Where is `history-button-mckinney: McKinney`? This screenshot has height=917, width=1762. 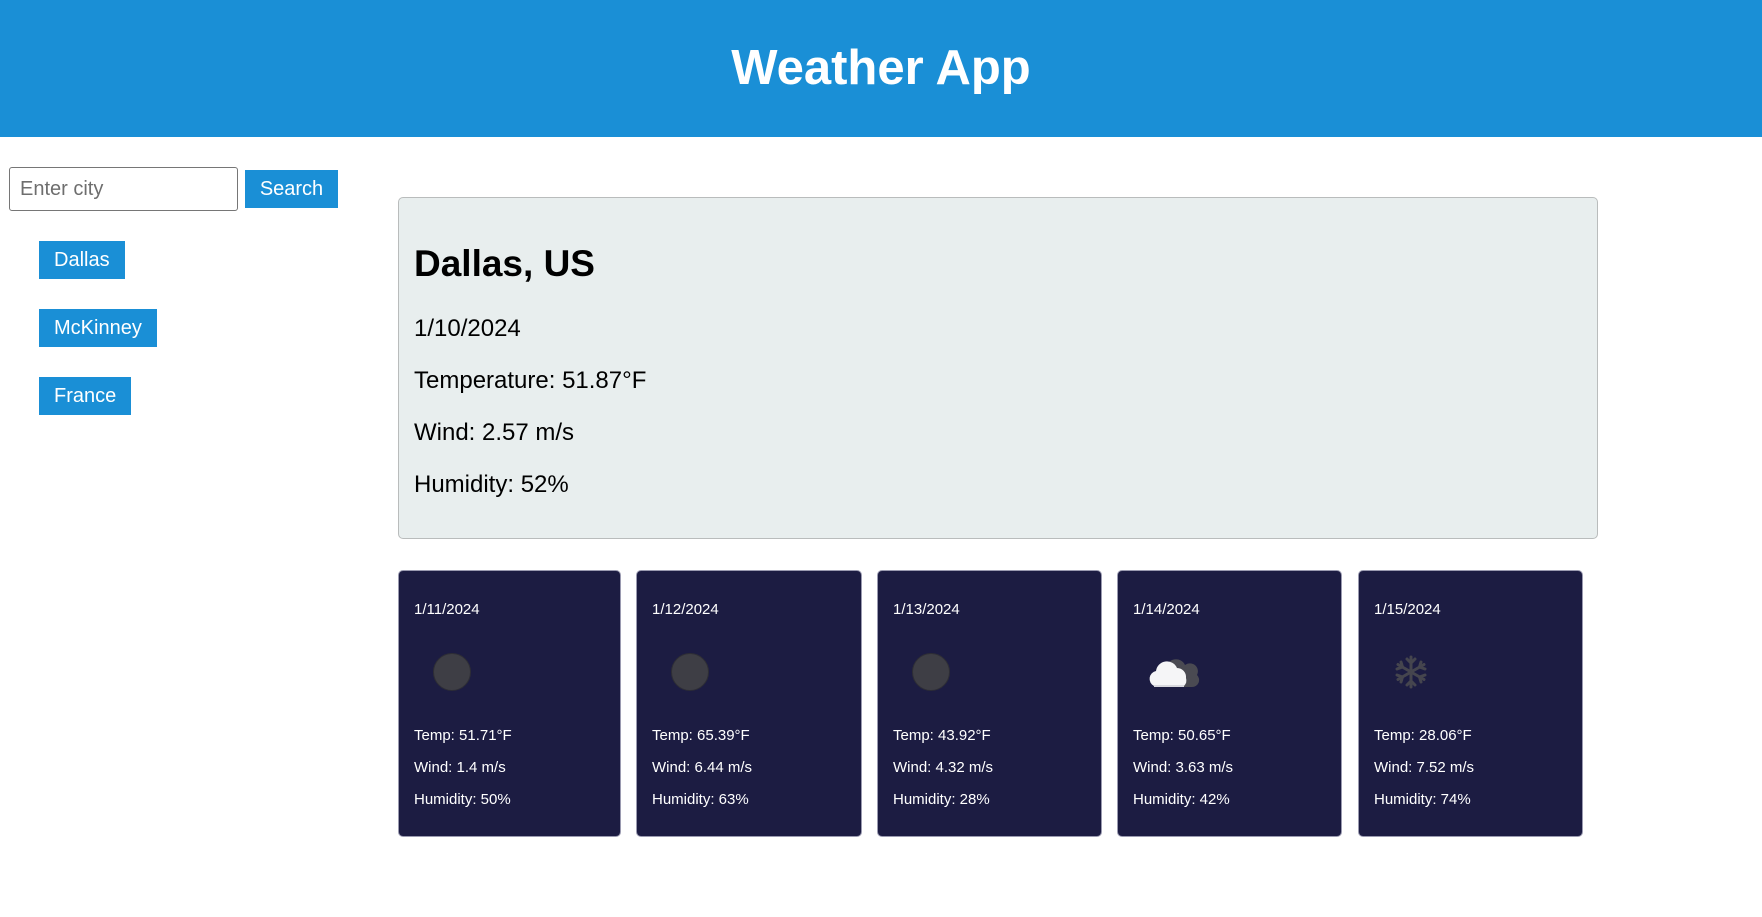
history-button-mckinney: McKinney is located at coordinates (98, 328).